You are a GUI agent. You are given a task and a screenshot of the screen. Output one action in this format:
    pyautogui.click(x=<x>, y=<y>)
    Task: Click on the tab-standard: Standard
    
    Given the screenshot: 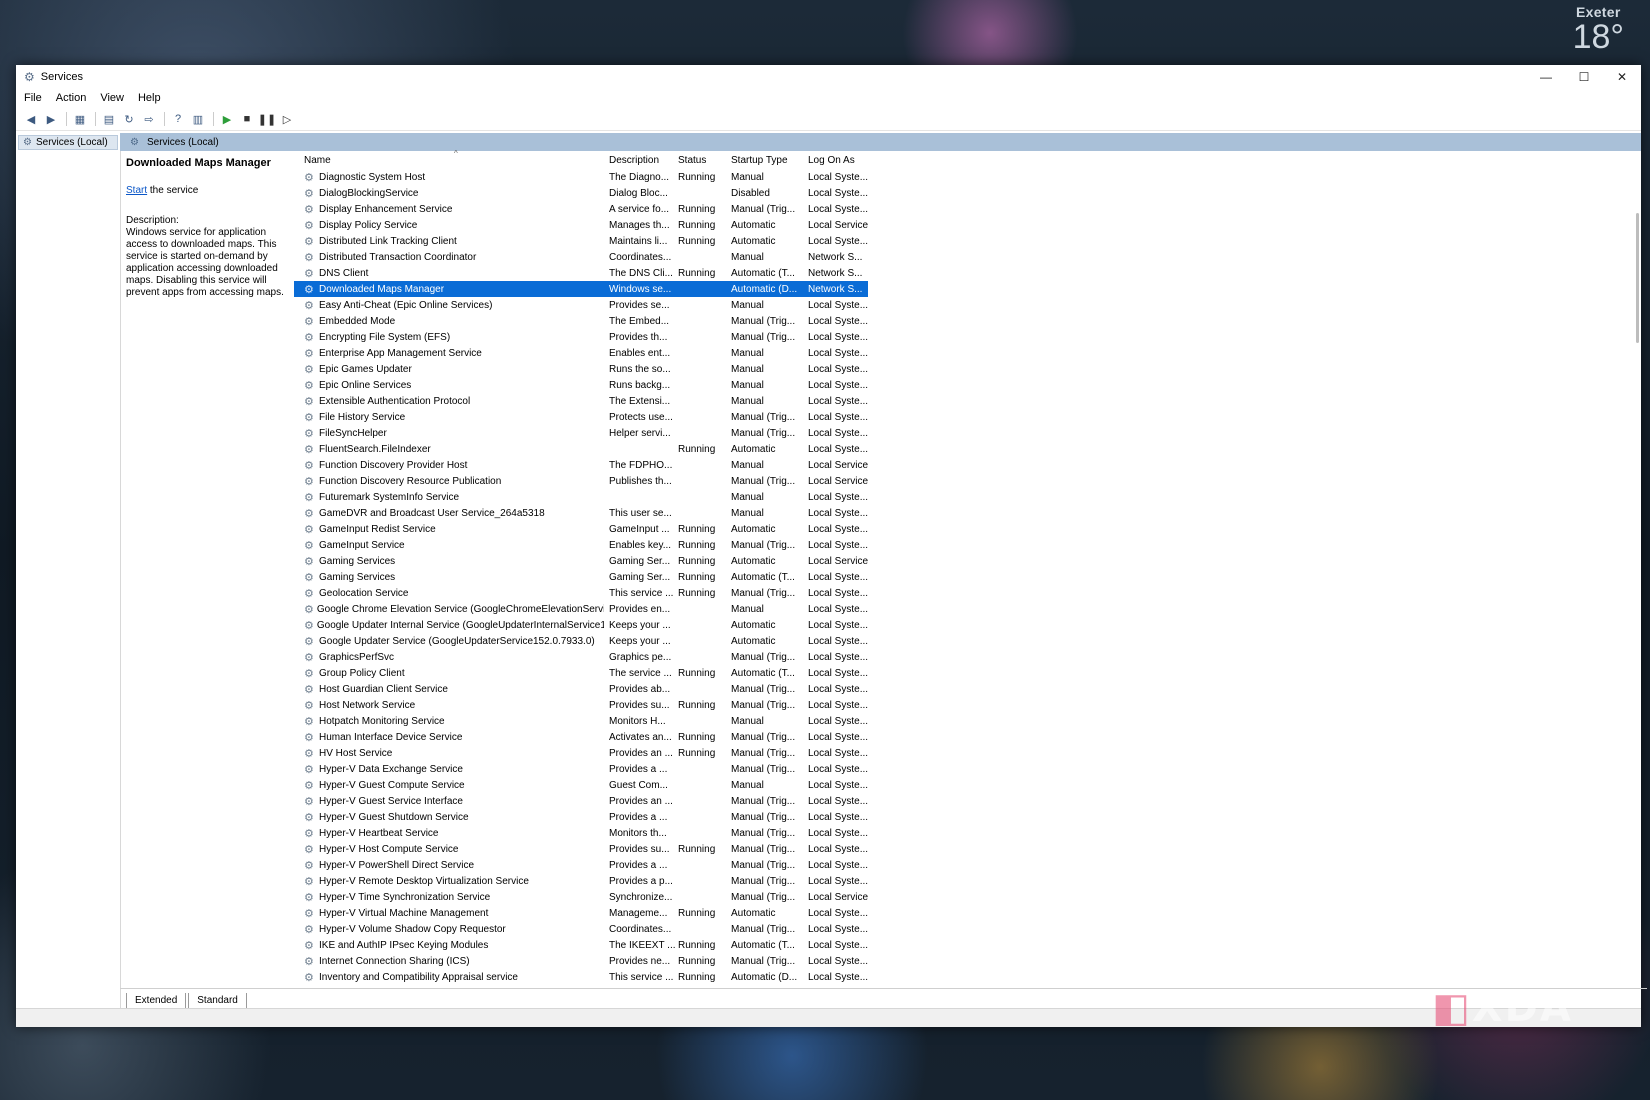 What is the action you would take?
    pyautogui.click(x=217, y=1001)
    